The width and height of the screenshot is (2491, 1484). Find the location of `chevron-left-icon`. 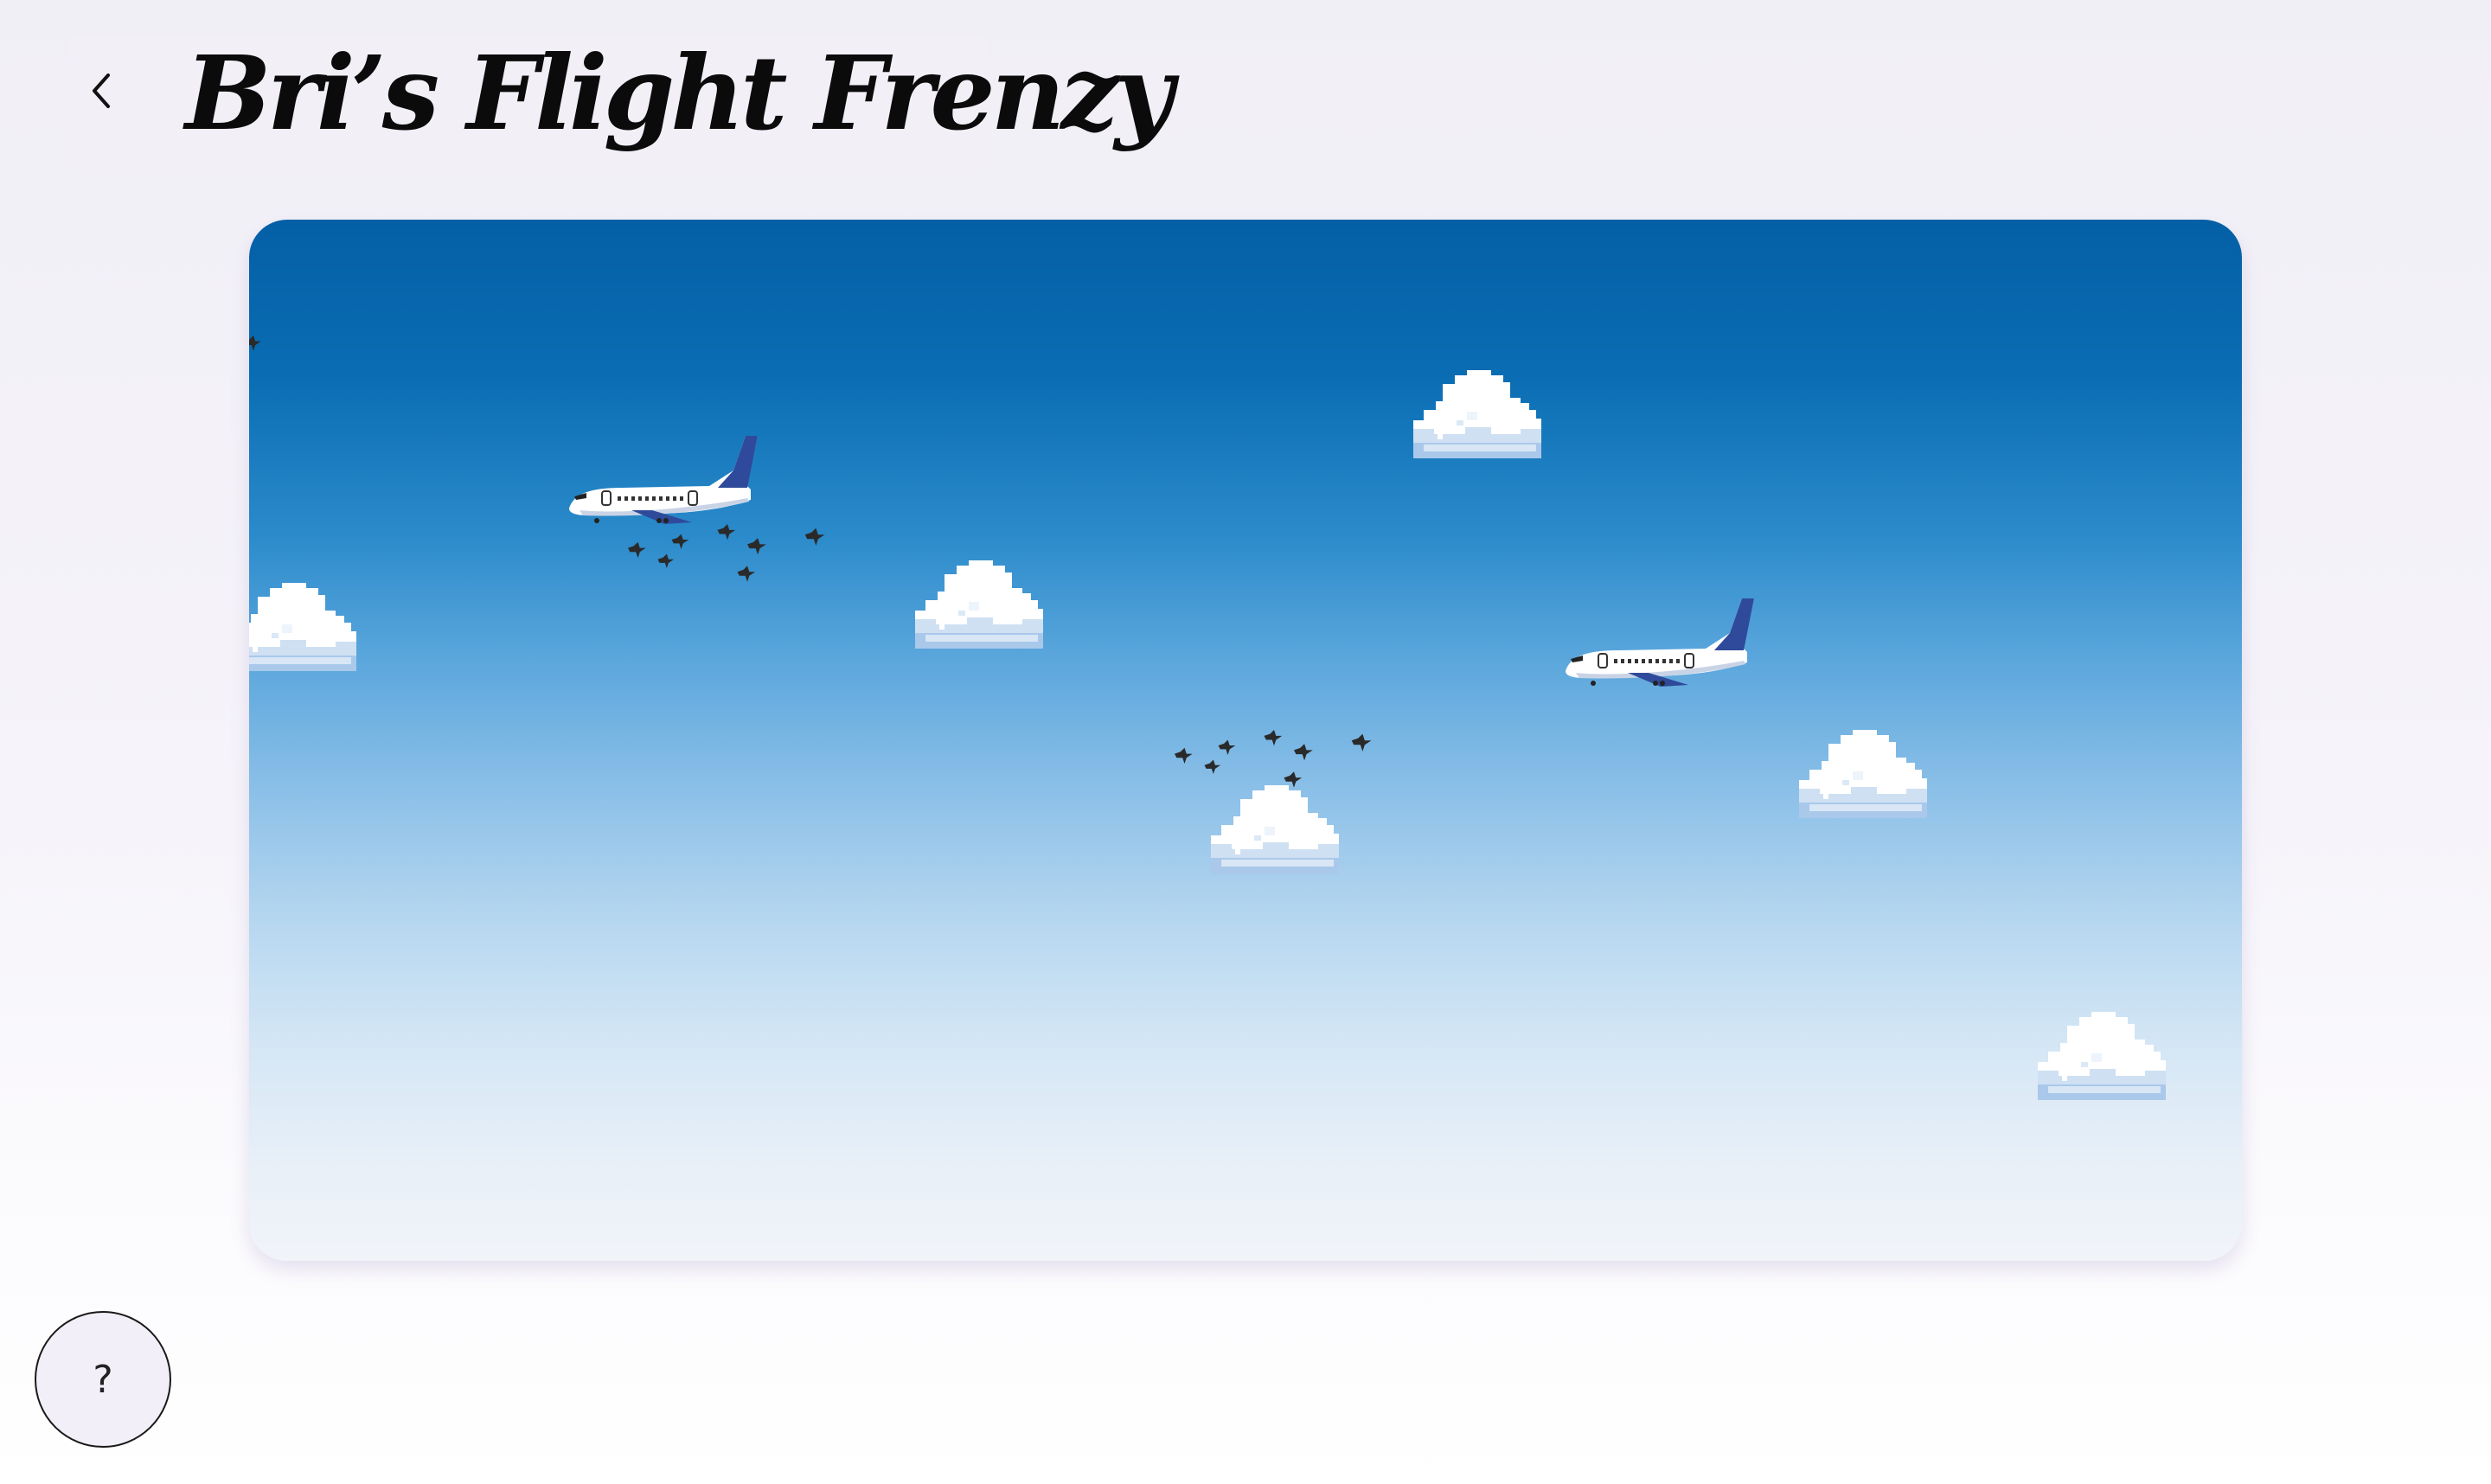

chevron-left-icon is located at coordinates (101, 91).